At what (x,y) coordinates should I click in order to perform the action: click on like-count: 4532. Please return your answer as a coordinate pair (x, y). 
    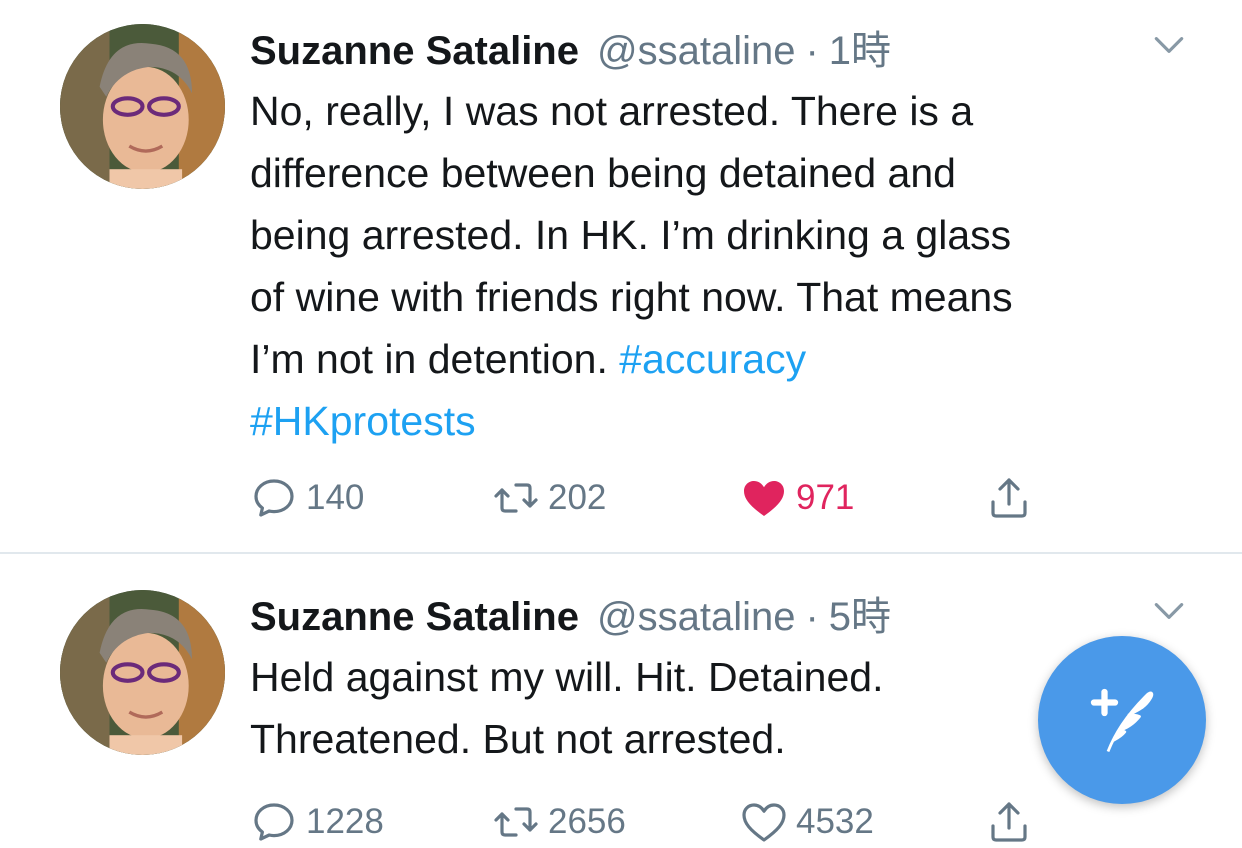
    Looking at the image, I should click on (835, 821).